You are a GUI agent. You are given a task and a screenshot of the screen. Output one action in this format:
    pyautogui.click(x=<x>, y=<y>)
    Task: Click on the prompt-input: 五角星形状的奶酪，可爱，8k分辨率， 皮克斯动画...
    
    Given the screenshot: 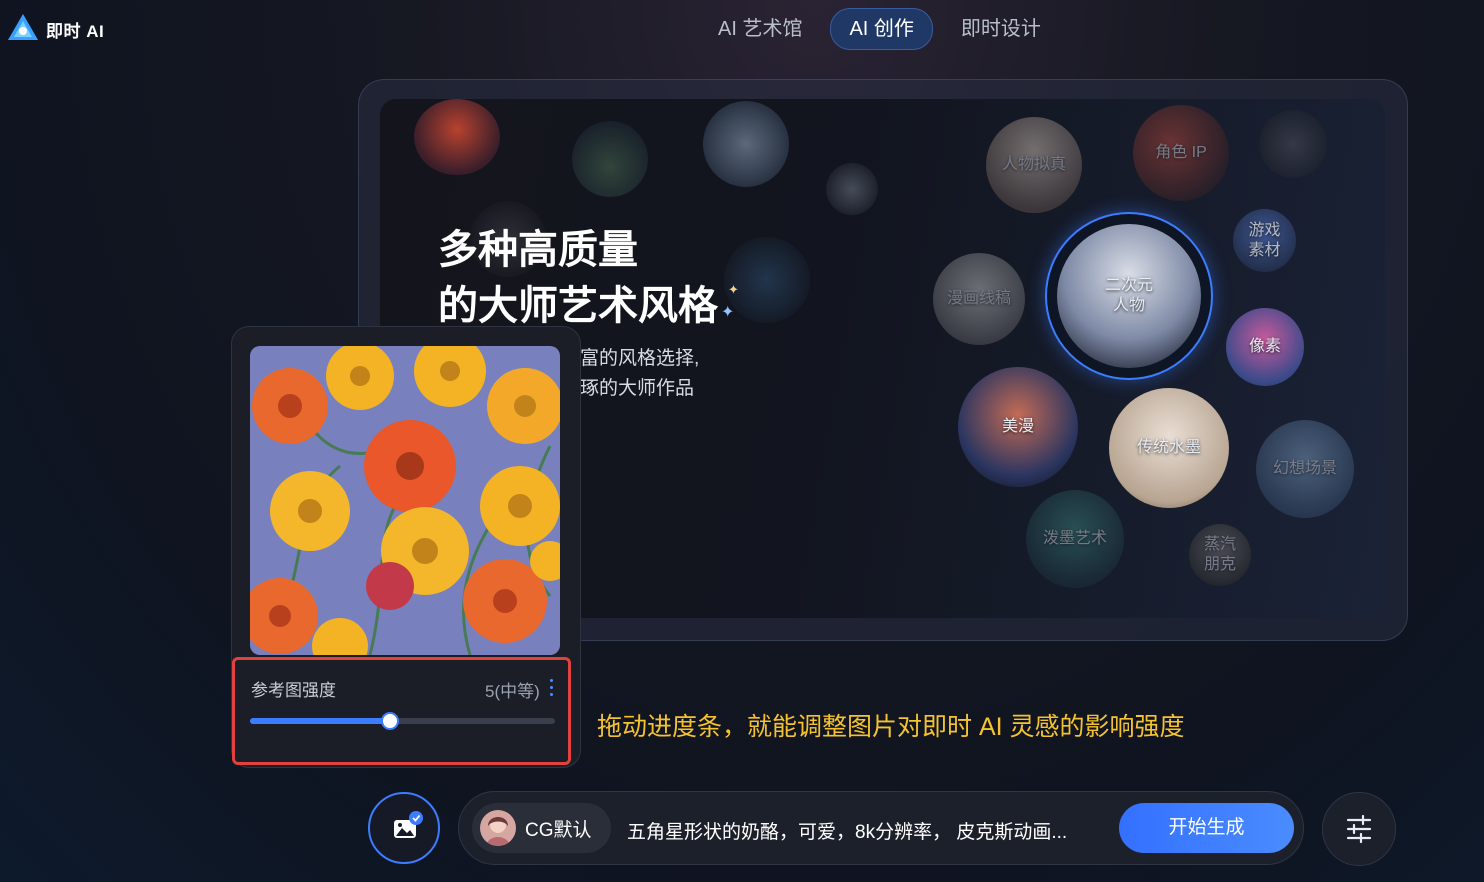 What is the action you would take?
    pyautogui.click(x=847, y=830)
    